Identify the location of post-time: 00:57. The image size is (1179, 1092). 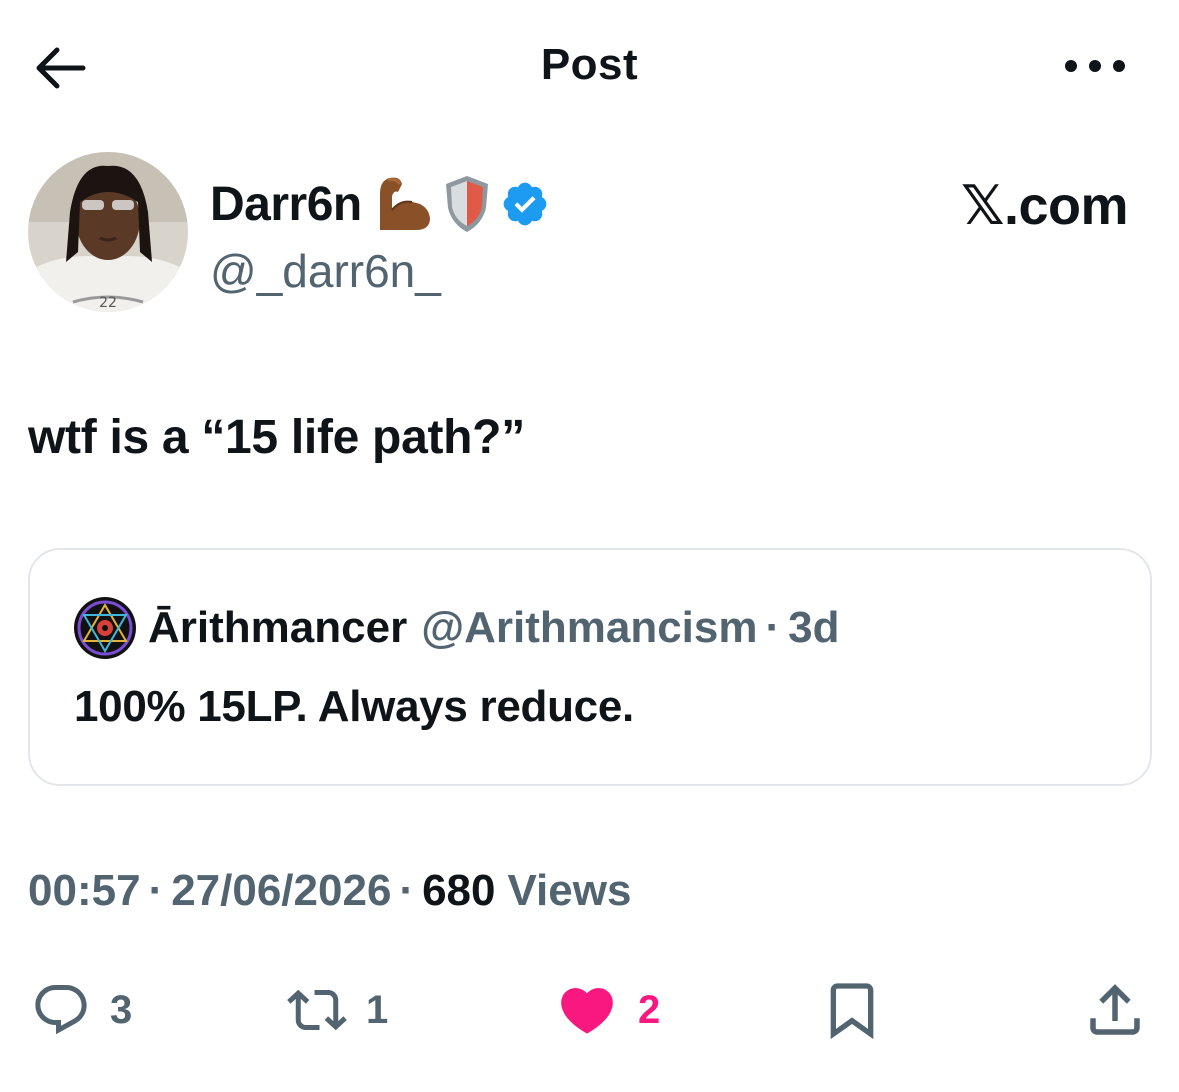
(84, 890).